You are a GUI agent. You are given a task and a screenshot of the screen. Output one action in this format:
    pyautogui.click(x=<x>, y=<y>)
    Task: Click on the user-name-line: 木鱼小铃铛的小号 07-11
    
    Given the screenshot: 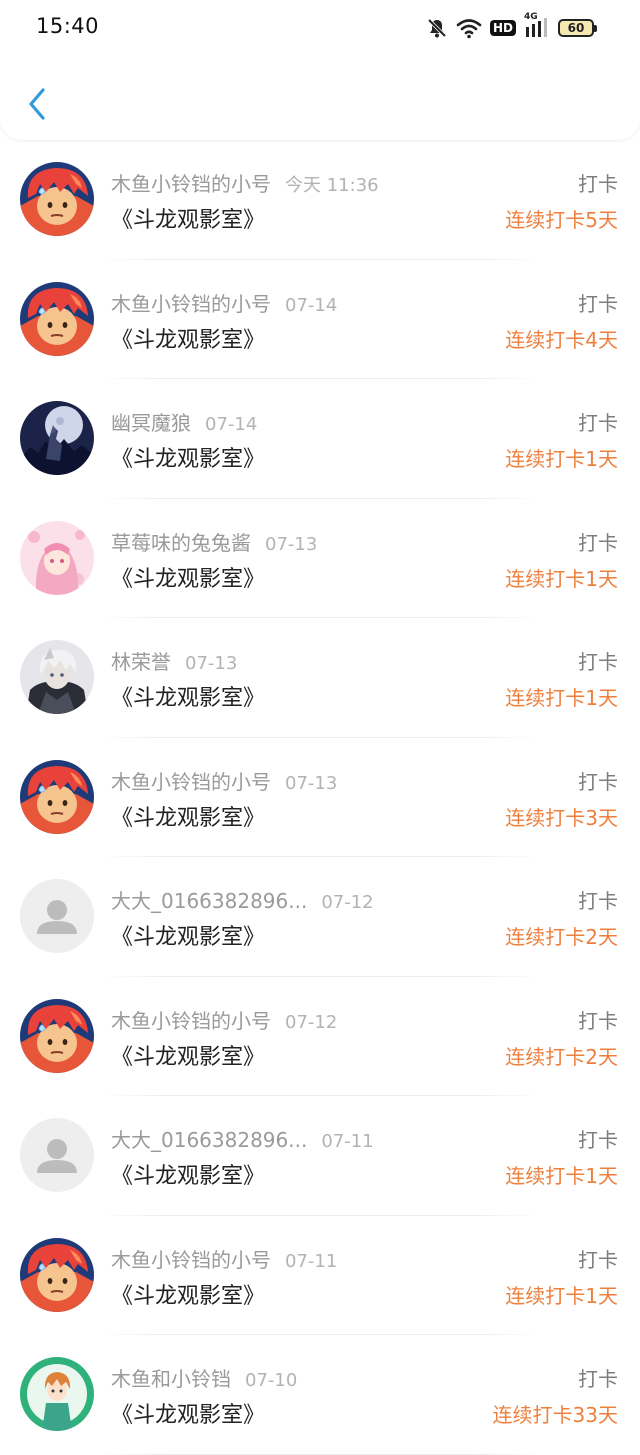 What is the action you would take?
    pyautogui.click(x=224, y=1258)
    